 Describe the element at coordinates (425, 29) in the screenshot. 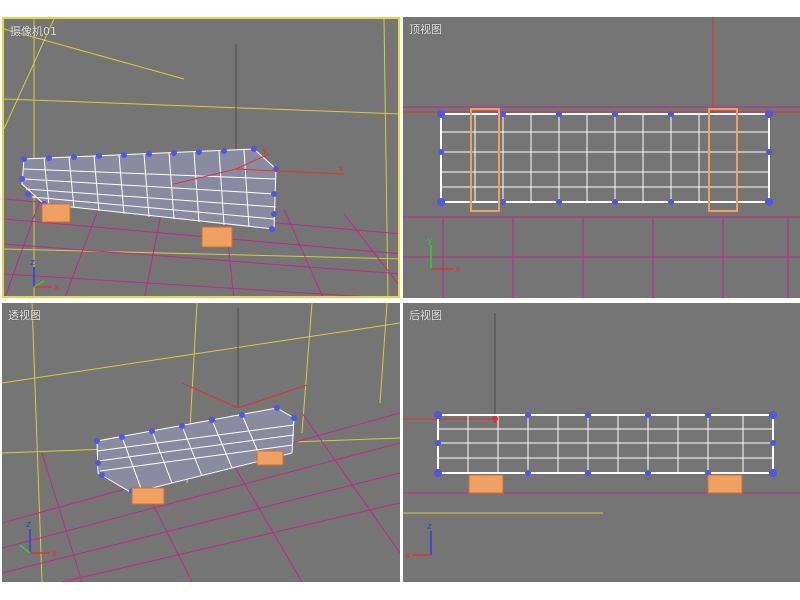

I see `viewport-label-top: 顶视图` at that location.